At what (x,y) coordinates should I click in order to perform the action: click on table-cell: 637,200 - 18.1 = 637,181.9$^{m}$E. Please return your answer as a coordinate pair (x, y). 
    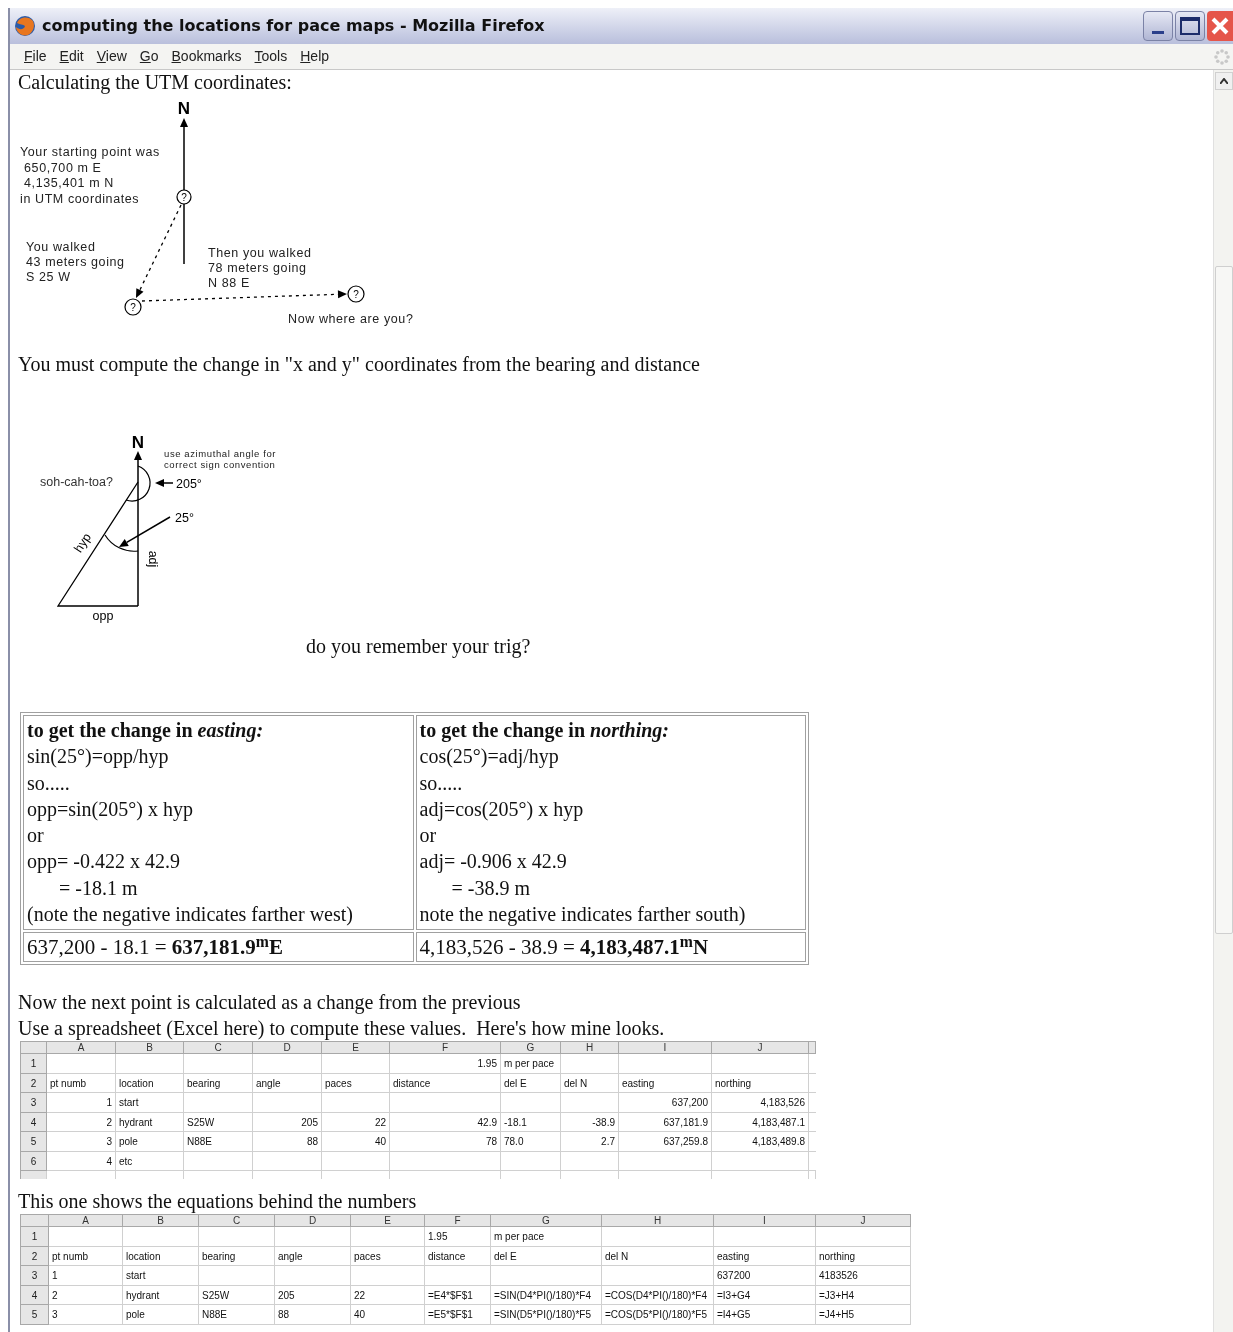
    Looking at the image, I should click on (218, 947).